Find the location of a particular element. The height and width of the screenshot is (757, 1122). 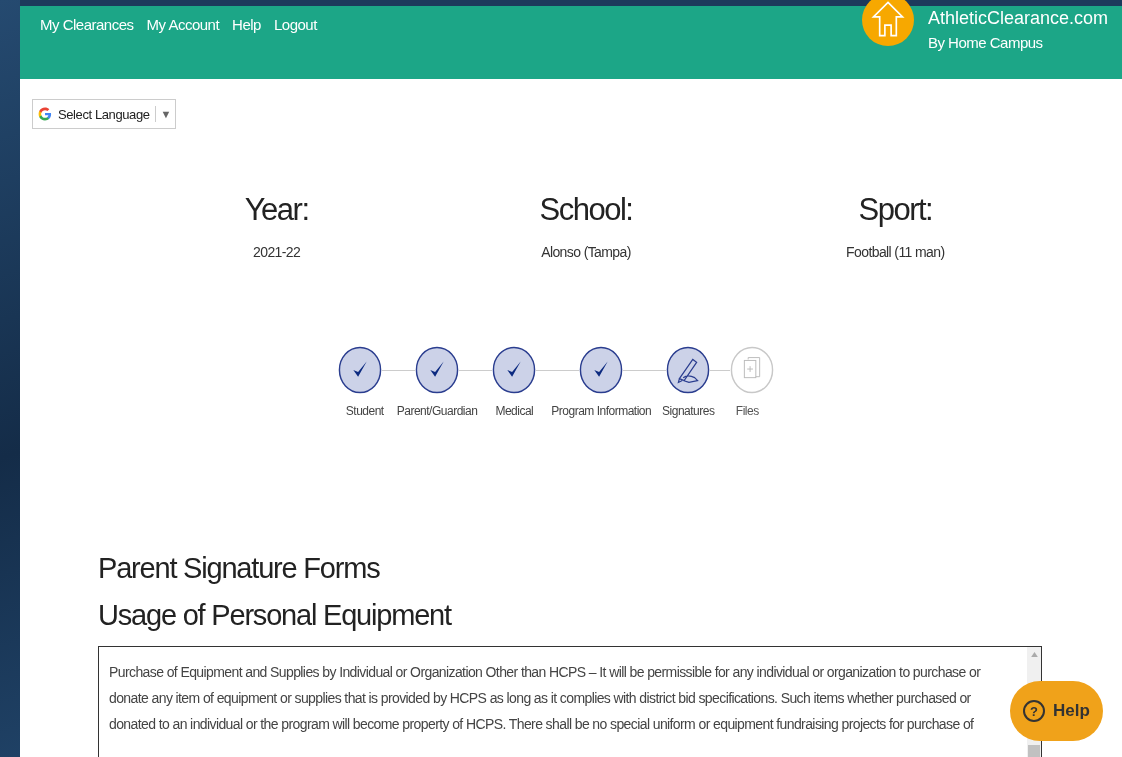

brand-subtitle: By Home Campus is located at coordinates (985, 42).